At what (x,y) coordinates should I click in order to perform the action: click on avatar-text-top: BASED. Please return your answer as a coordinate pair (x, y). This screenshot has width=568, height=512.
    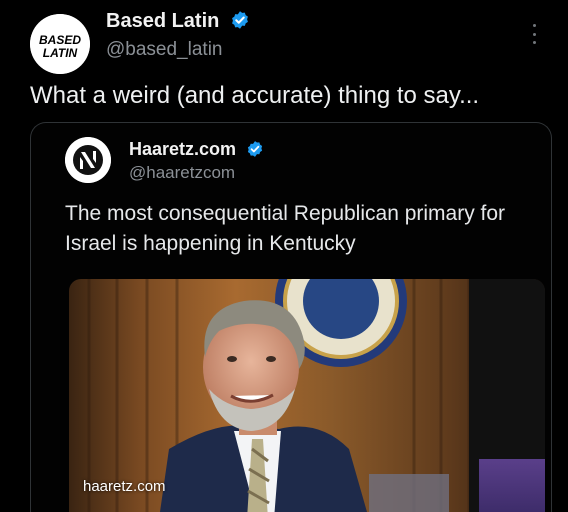
    Looking at the image, I should click on (60, 40).